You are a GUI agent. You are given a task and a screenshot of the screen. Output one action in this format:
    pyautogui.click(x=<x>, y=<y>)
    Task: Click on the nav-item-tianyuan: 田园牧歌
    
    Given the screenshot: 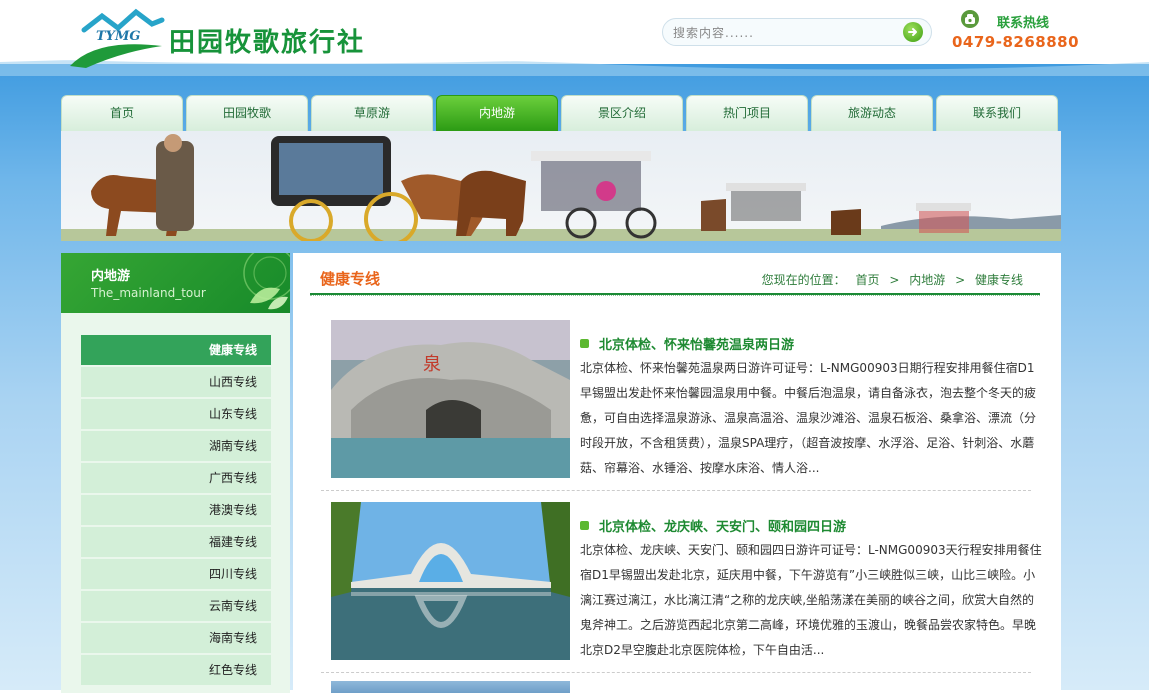 What is the action you would take?
    pyautogui.click(x=247, y=113)
    